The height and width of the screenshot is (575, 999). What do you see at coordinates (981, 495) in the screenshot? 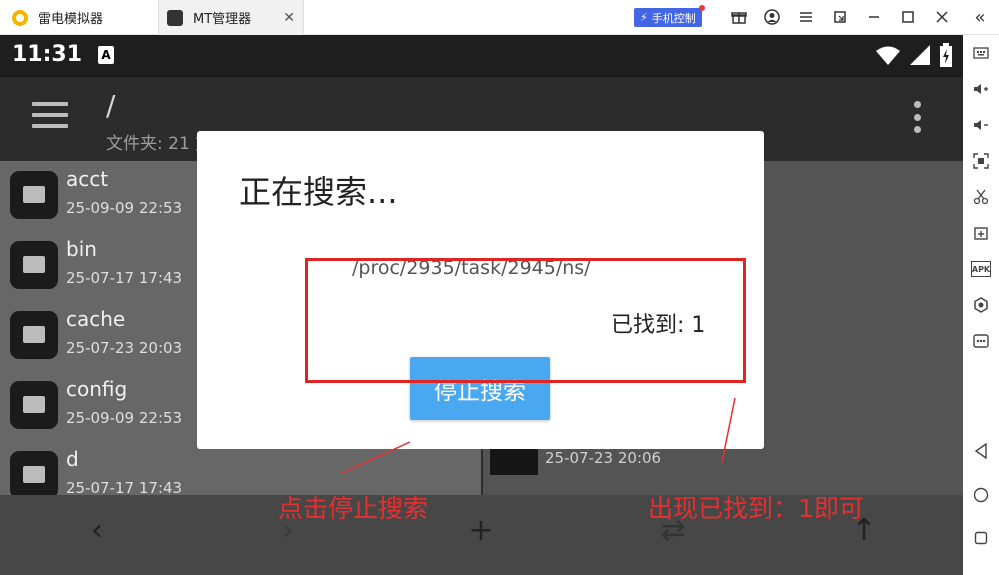
I see `home-nav-icon` at bounding box center [981, 495].